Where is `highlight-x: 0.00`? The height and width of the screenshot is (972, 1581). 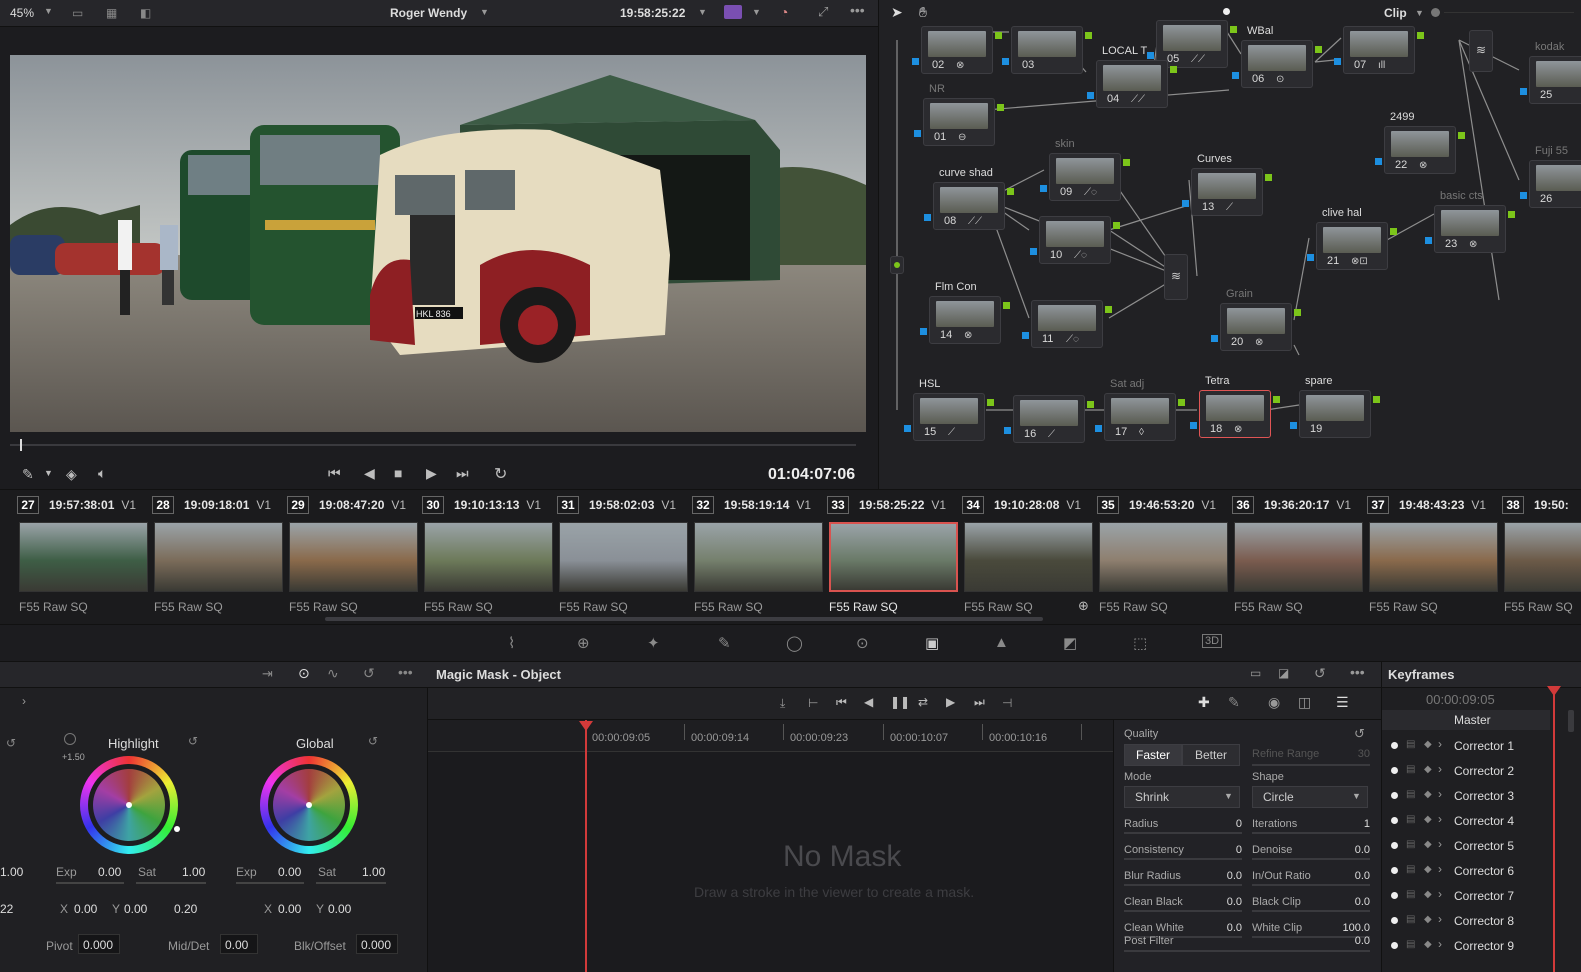 highlight-x: 0.00 is located at coordinates (85, 909).